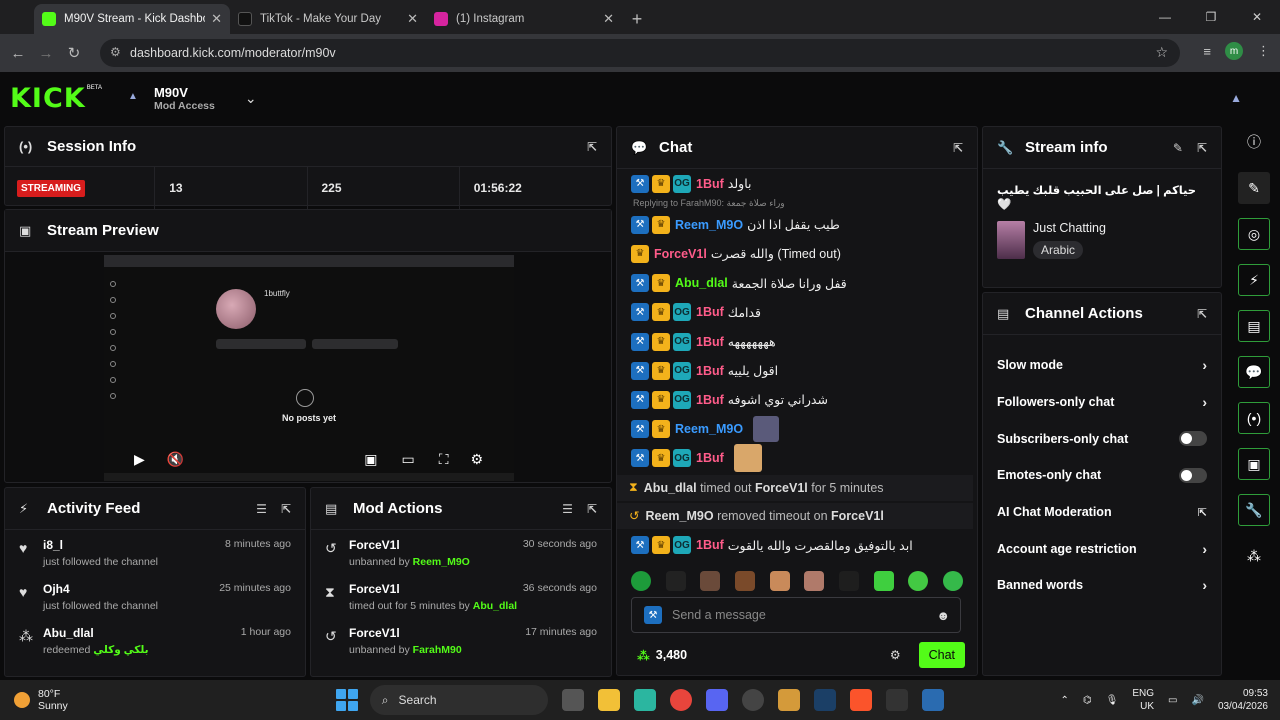 Image resolution: width=1280 pixels, height=720 pixels. Describe the element at coordinates (795, 312) in the screenshot. I see `chat-message: ⚒ ♛ OG 1Buf قدامك` at that location.